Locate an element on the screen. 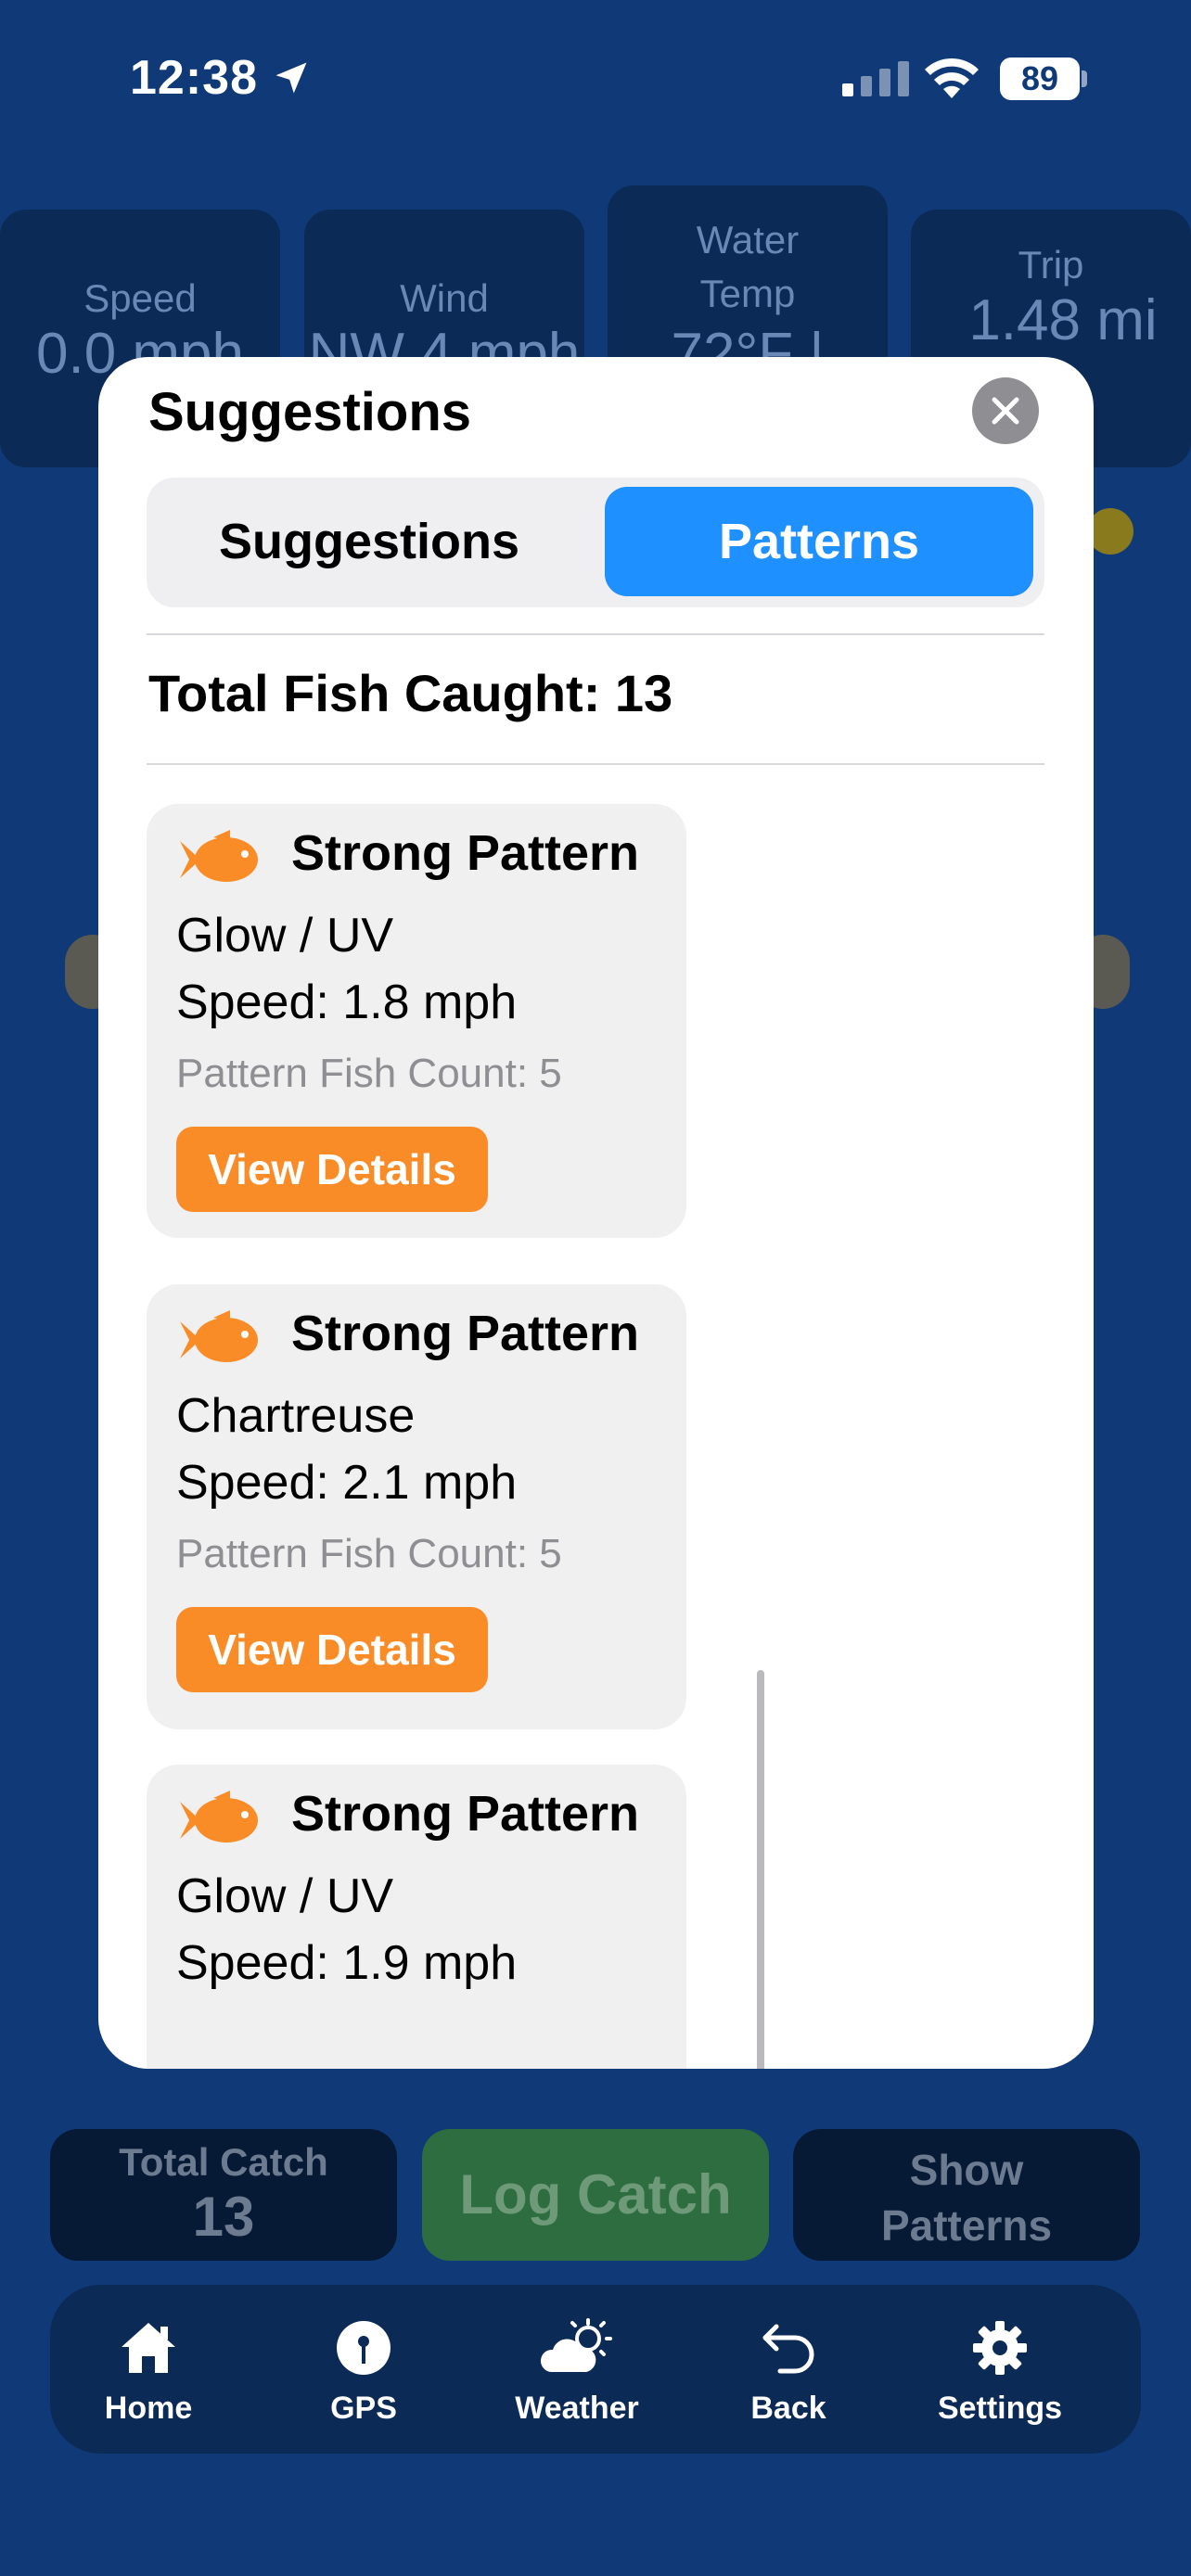 Image resolution: width=1191 pixels, height=2576 pixels. background-indicator-dot is located at coordinates (1110, 531).